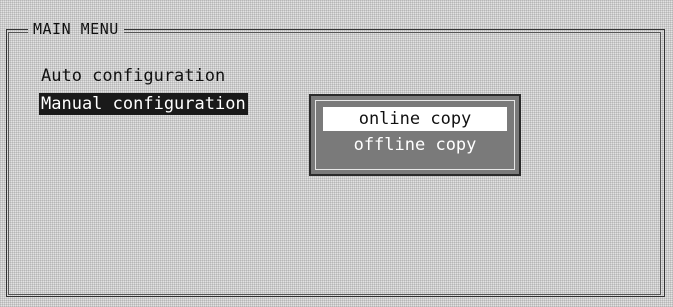 The height and width of the screenshot is (307, 673). What do you see at coordinates (415, 145) in the screenshot?
I see `submenu-item-offline-copy: offline copy` at bounding box center [415, 145].